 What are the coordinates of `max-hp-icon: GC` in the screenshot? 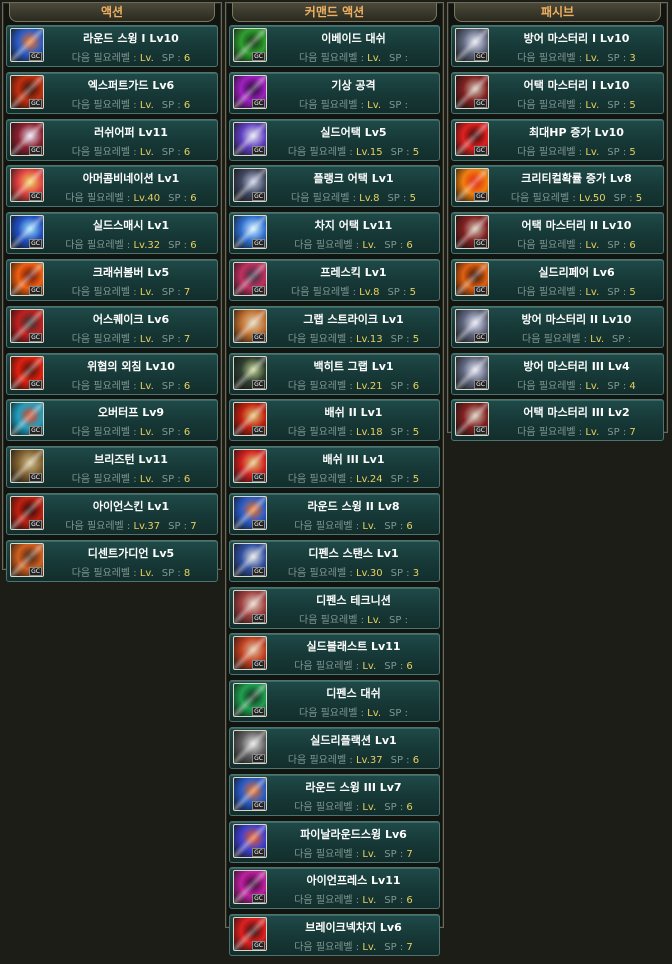 It's located at (472, 138).